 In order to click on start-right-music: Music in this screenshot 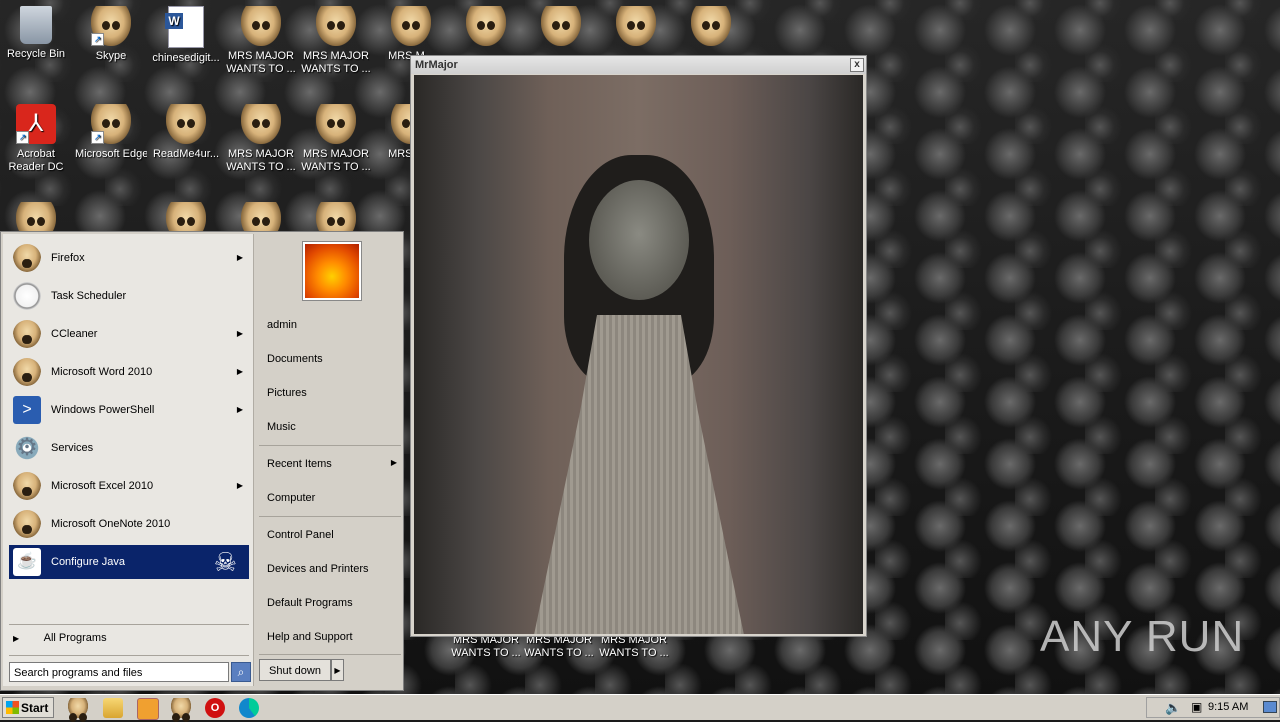, I will do `click(281, 427)`.